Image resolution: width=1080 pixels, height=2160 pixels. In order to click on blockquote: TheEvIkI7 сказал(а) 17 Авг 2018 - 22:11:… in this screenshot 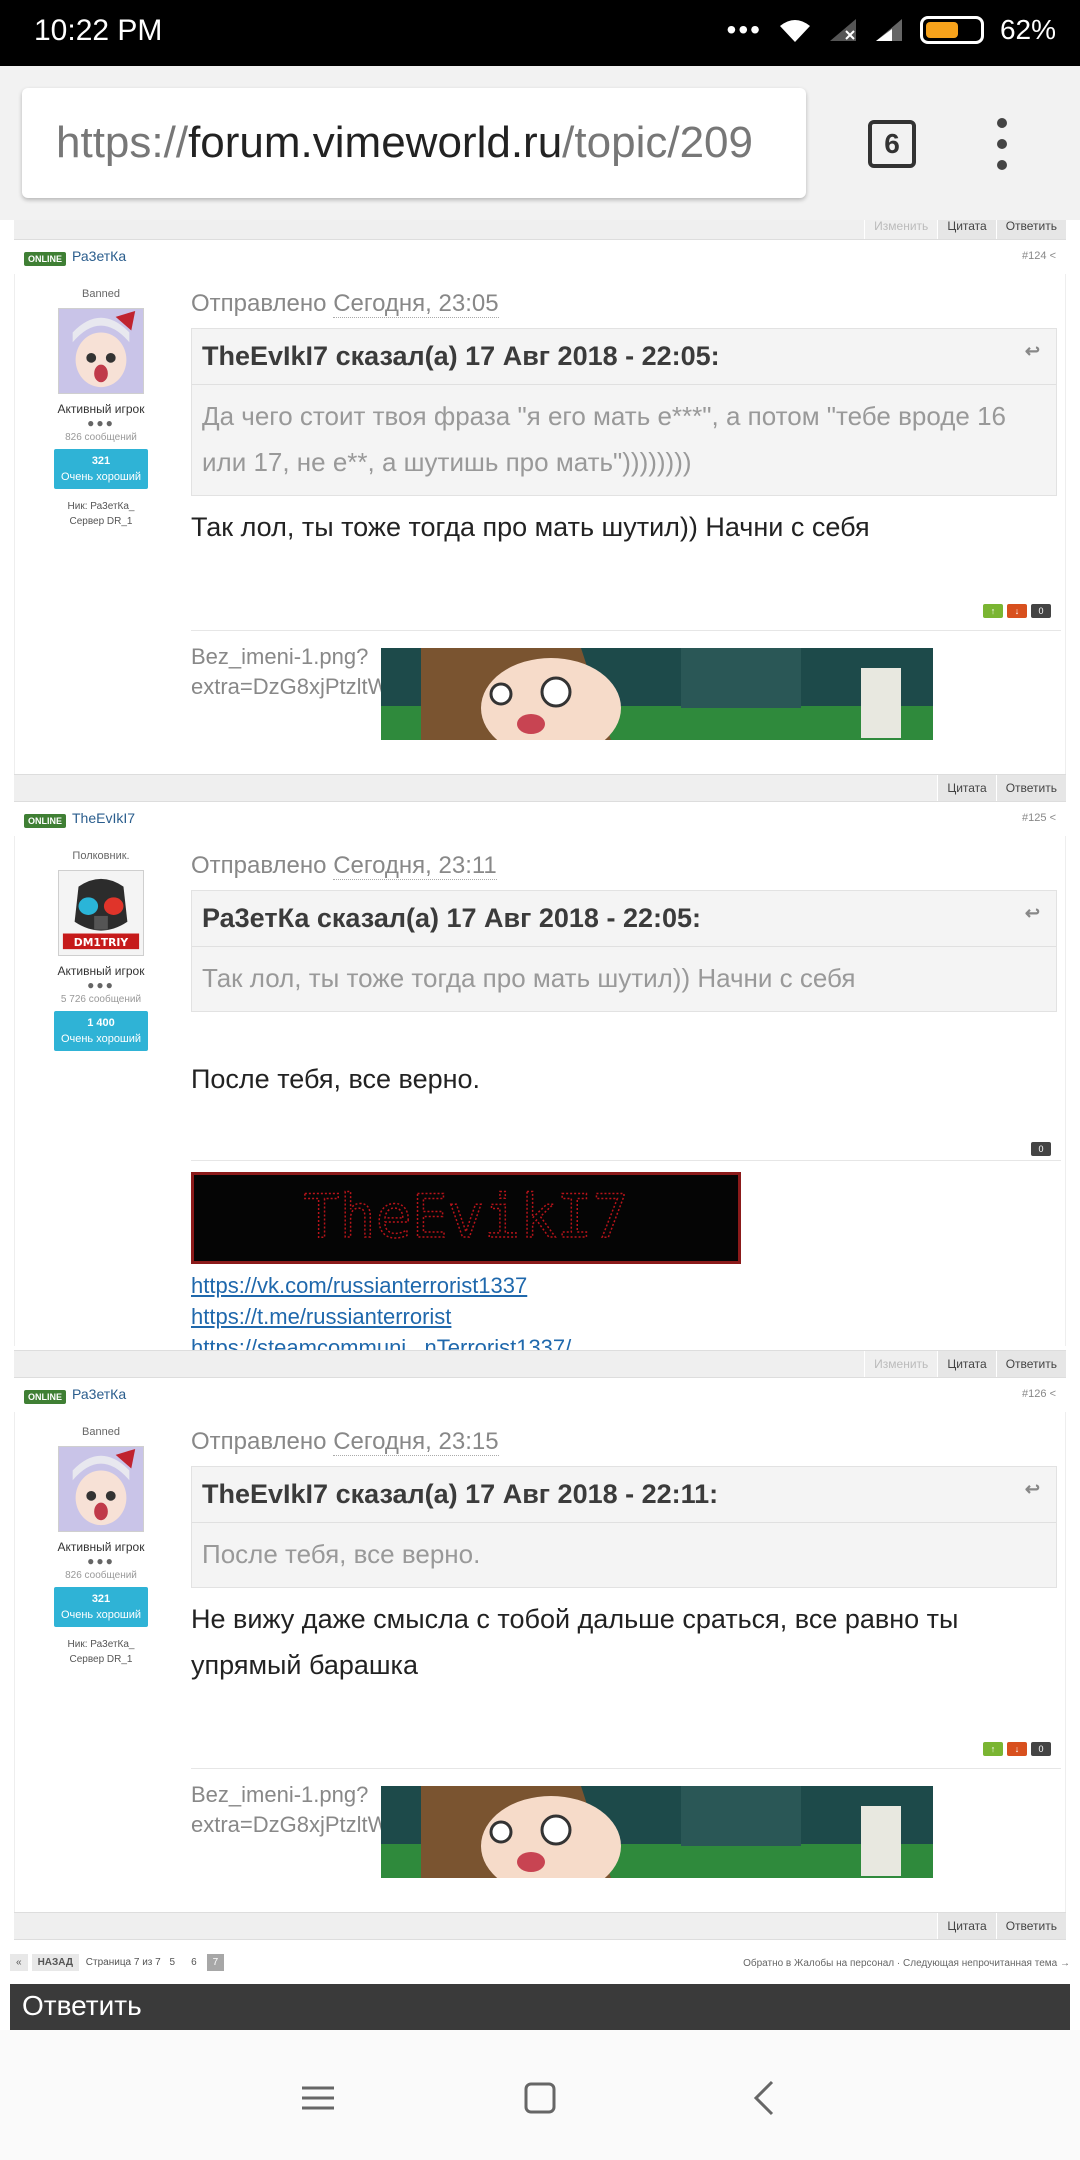, I will do `click(624, 1527)`.